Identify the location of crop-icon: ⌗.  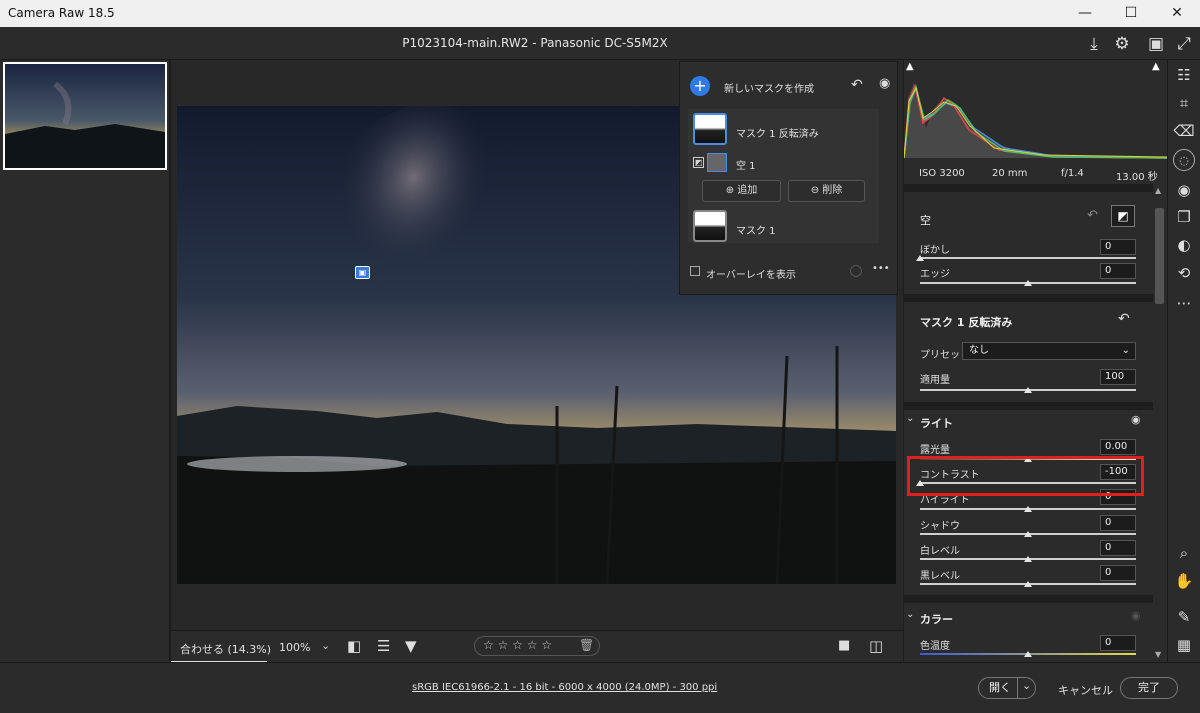
(1184, 103).